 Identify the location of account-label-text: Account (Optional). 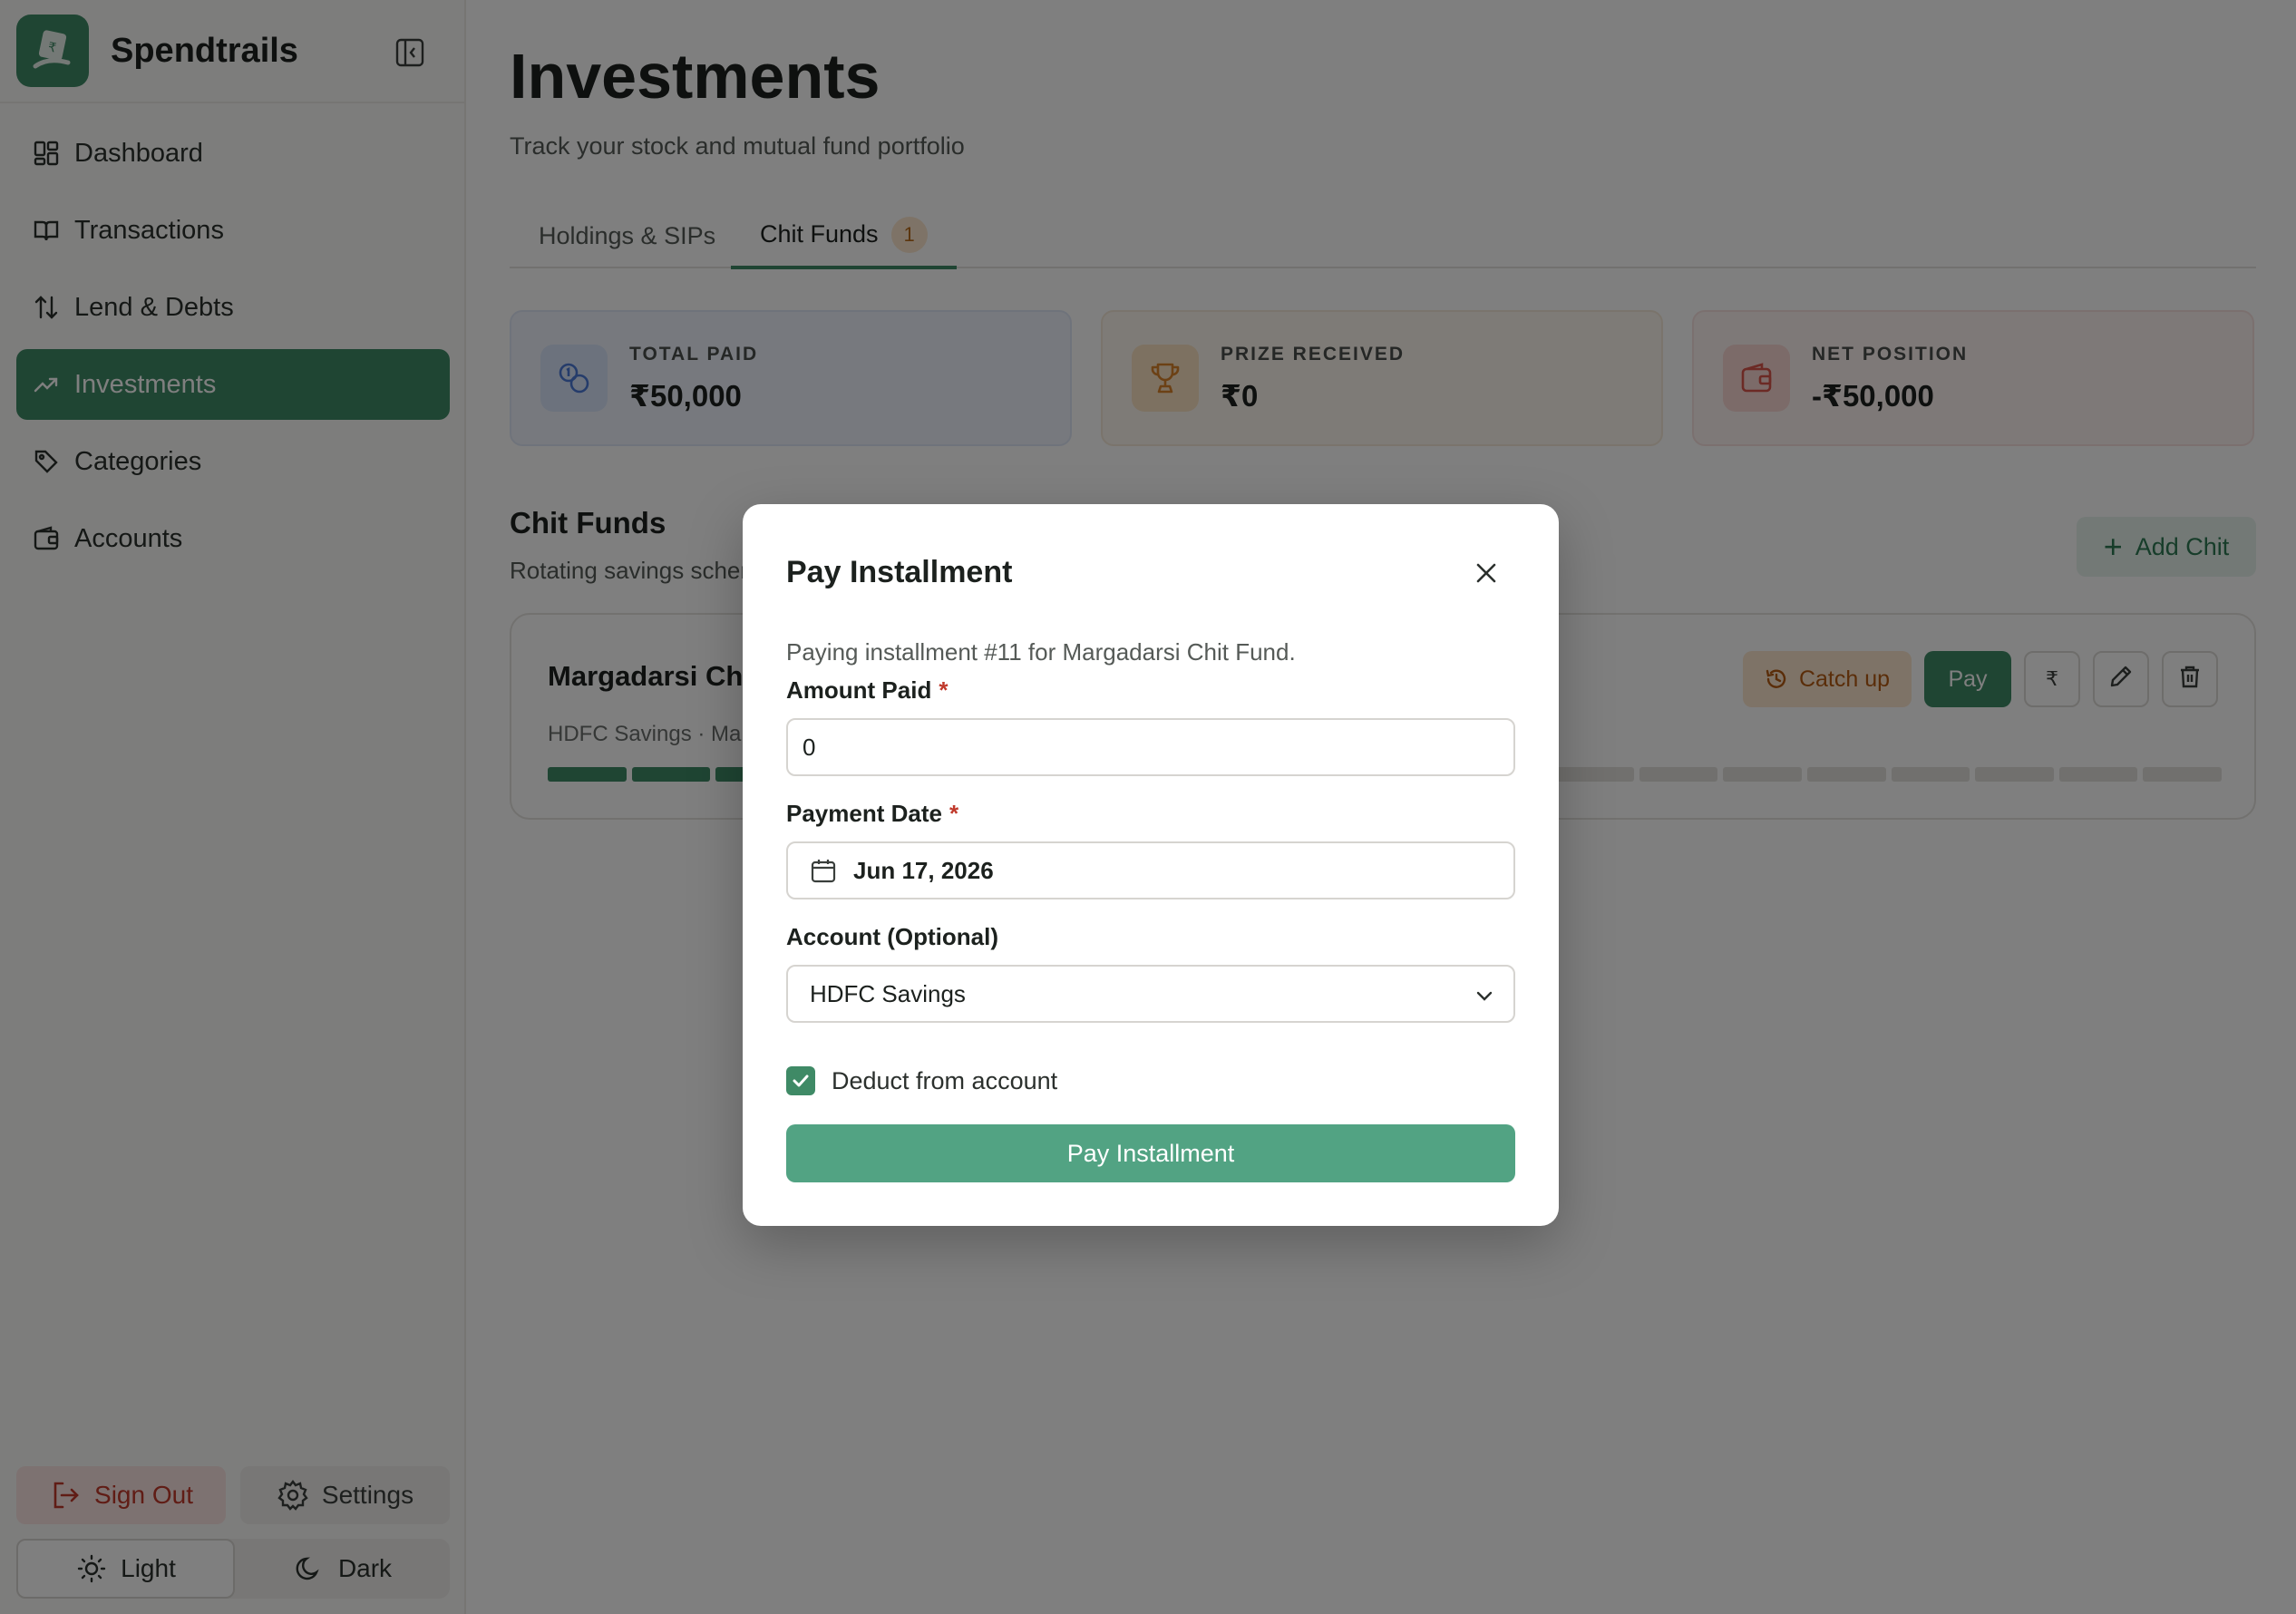
(892, 936).